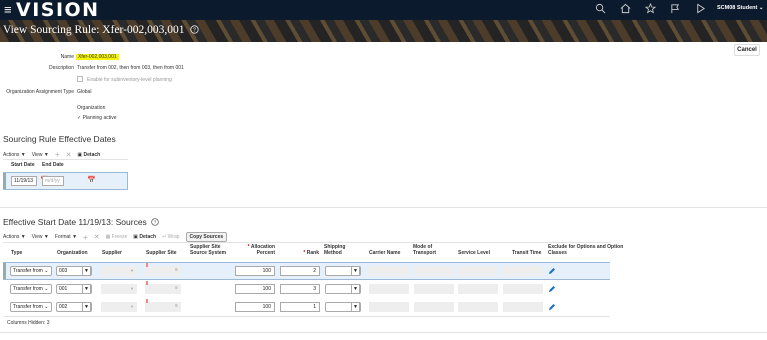 This screenshot has width=767, height=340. I want to click on sources-actions-label: Actions, so click(11, 237).